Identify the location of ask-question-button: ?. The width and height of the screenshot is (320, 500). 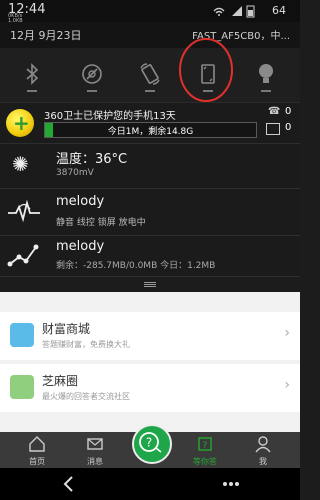
(152, 444).